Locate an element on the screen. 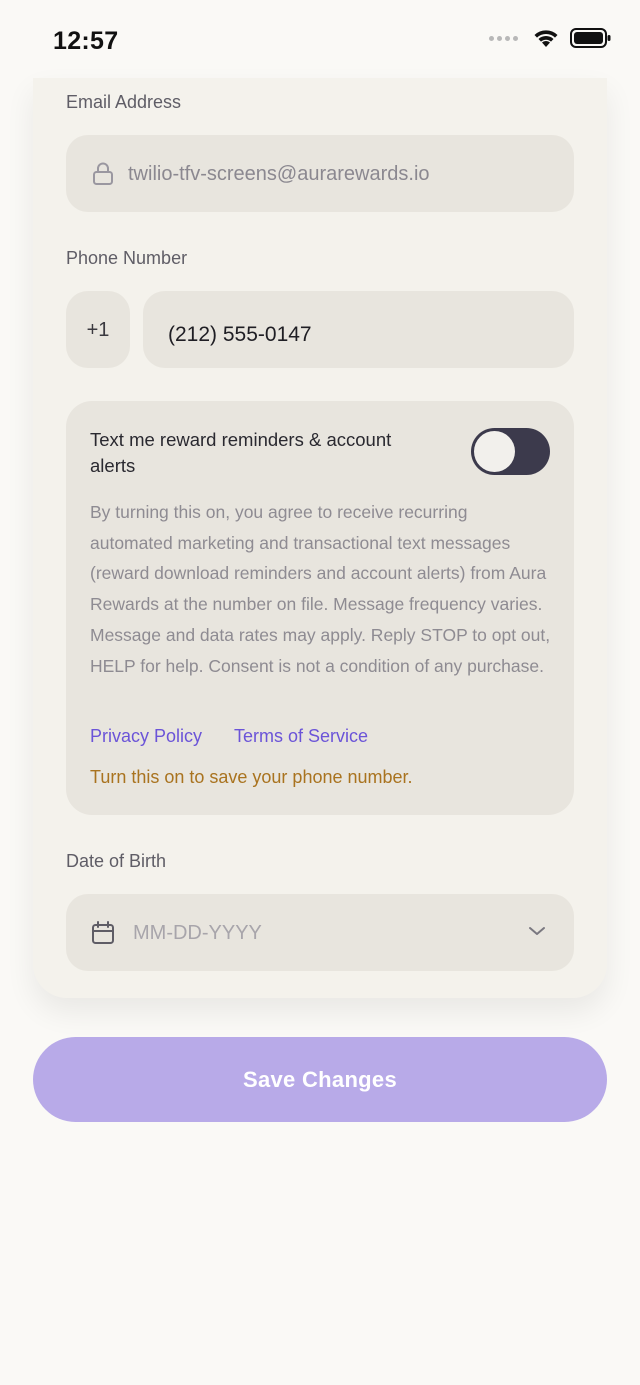  phone-input: (212) 555-0147 is located at coordinates (358, 329).